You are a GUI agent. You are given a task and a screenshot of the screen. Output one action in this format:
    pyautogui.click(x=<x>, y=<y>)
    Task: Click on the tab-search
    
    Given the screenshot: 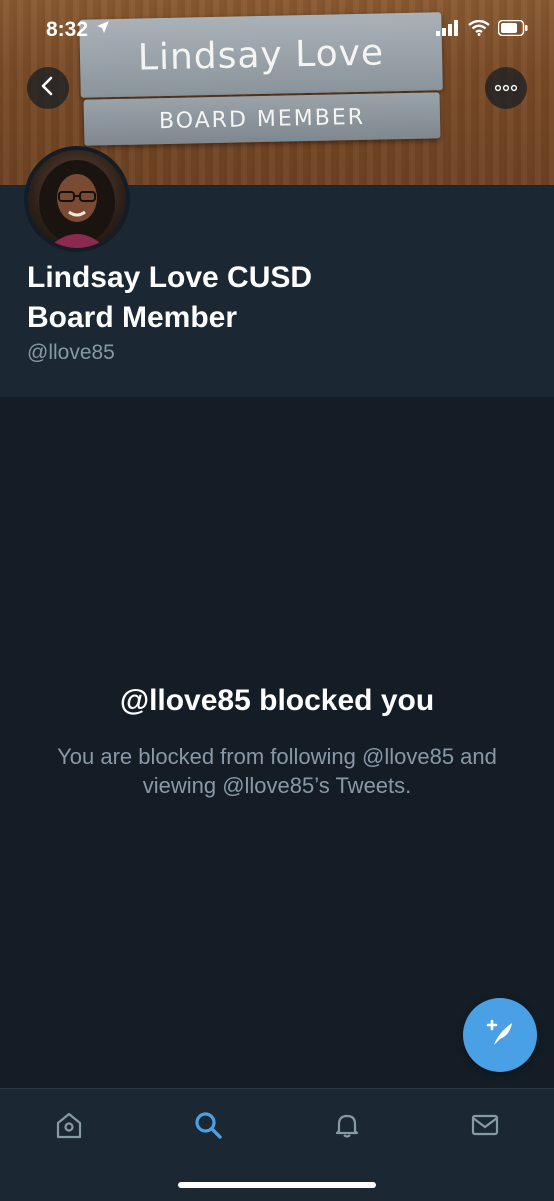 What is the action you would take?
    pyautogui.click(x=208, y=1127)
    